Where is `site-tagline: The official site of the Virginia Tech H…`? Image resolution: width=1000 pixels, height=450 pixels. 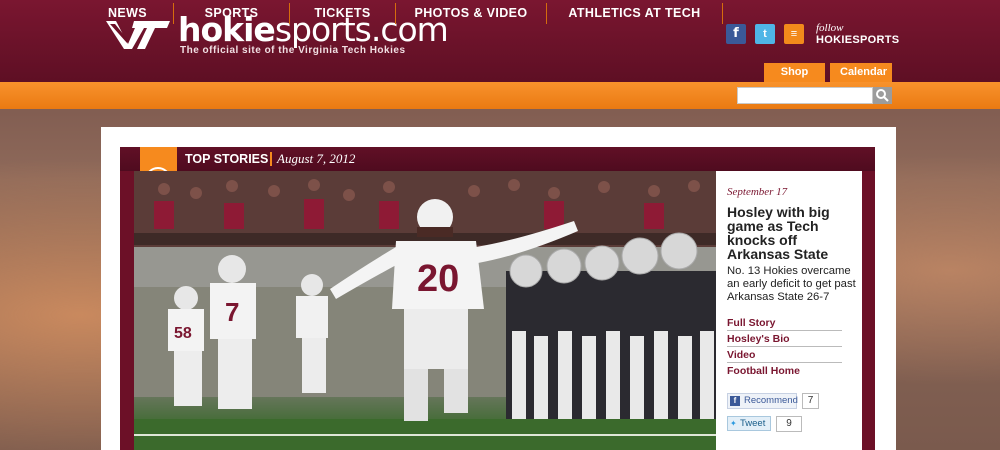
site-tagline: The official site of the Virginia Tech H… is located at coordinates (293, 50).